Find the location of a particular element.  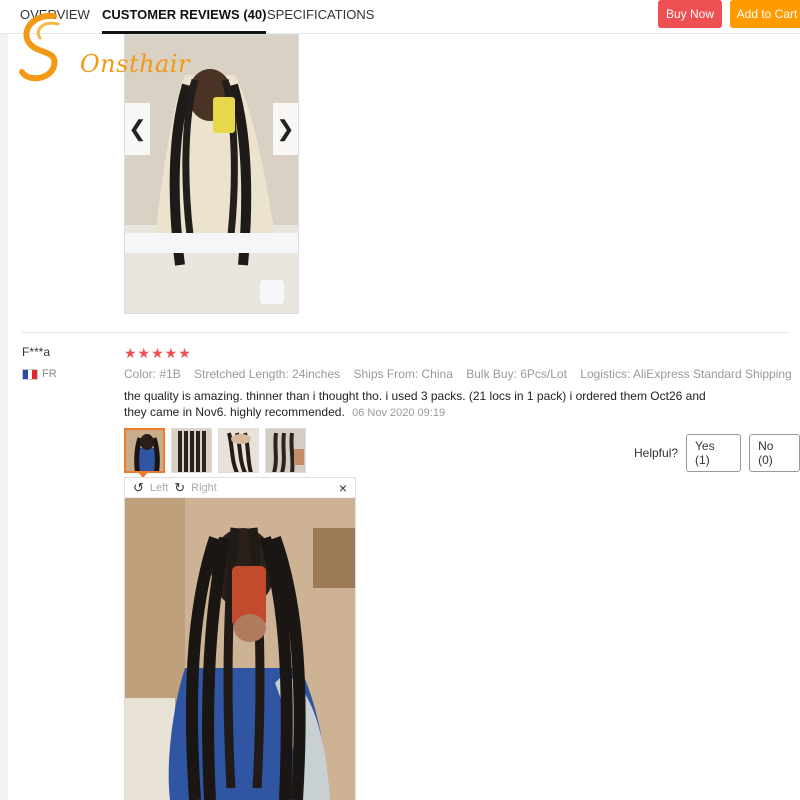

viewer-photo is located at coordinates (240, 649).